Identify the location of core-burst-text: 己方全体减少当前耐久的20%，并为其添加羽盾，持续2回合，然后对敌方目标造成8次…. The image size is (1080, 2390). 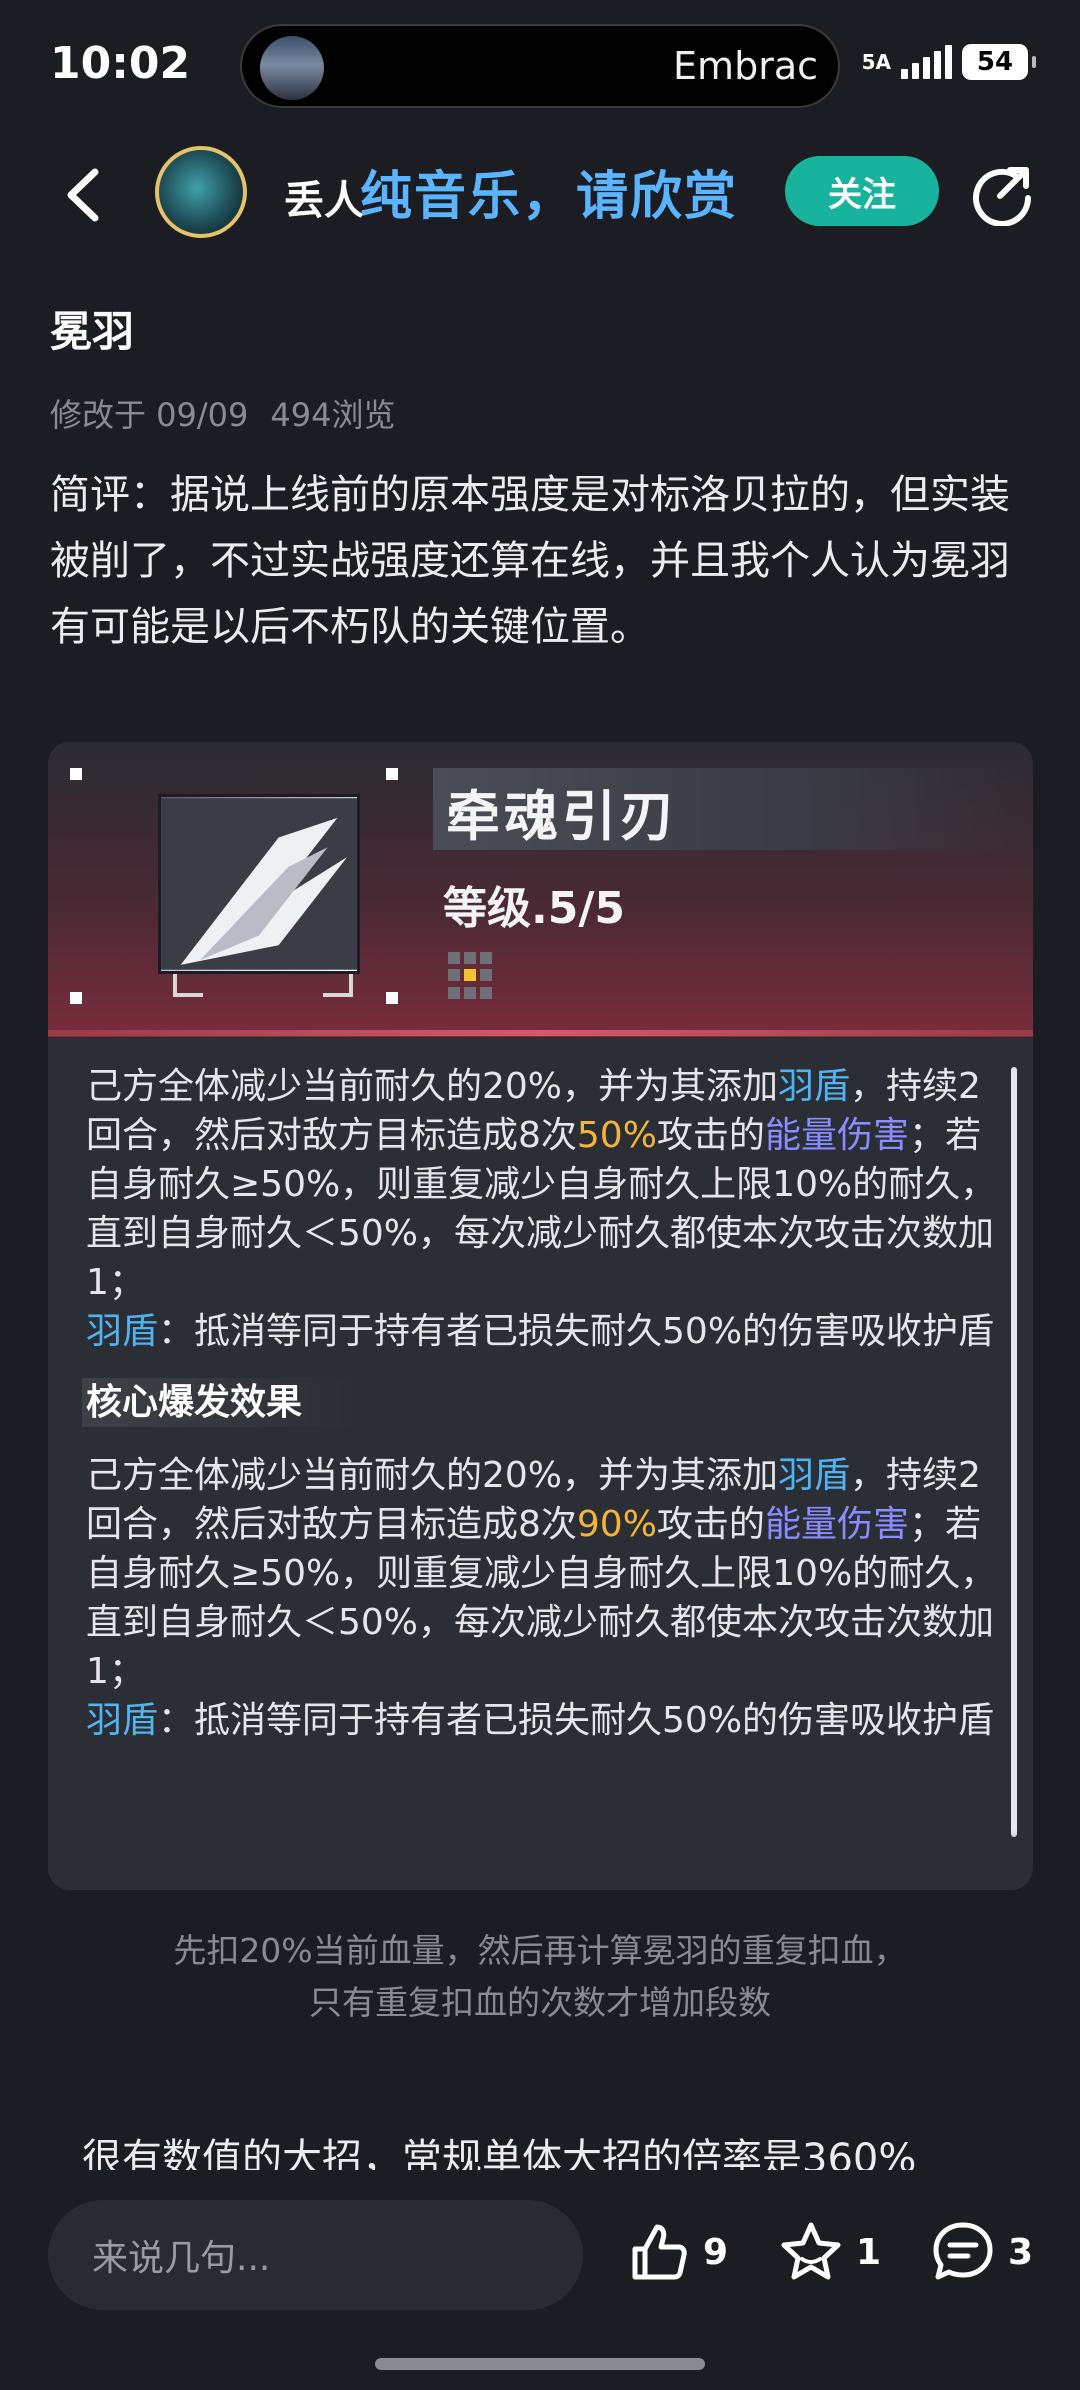
(541, 1573).